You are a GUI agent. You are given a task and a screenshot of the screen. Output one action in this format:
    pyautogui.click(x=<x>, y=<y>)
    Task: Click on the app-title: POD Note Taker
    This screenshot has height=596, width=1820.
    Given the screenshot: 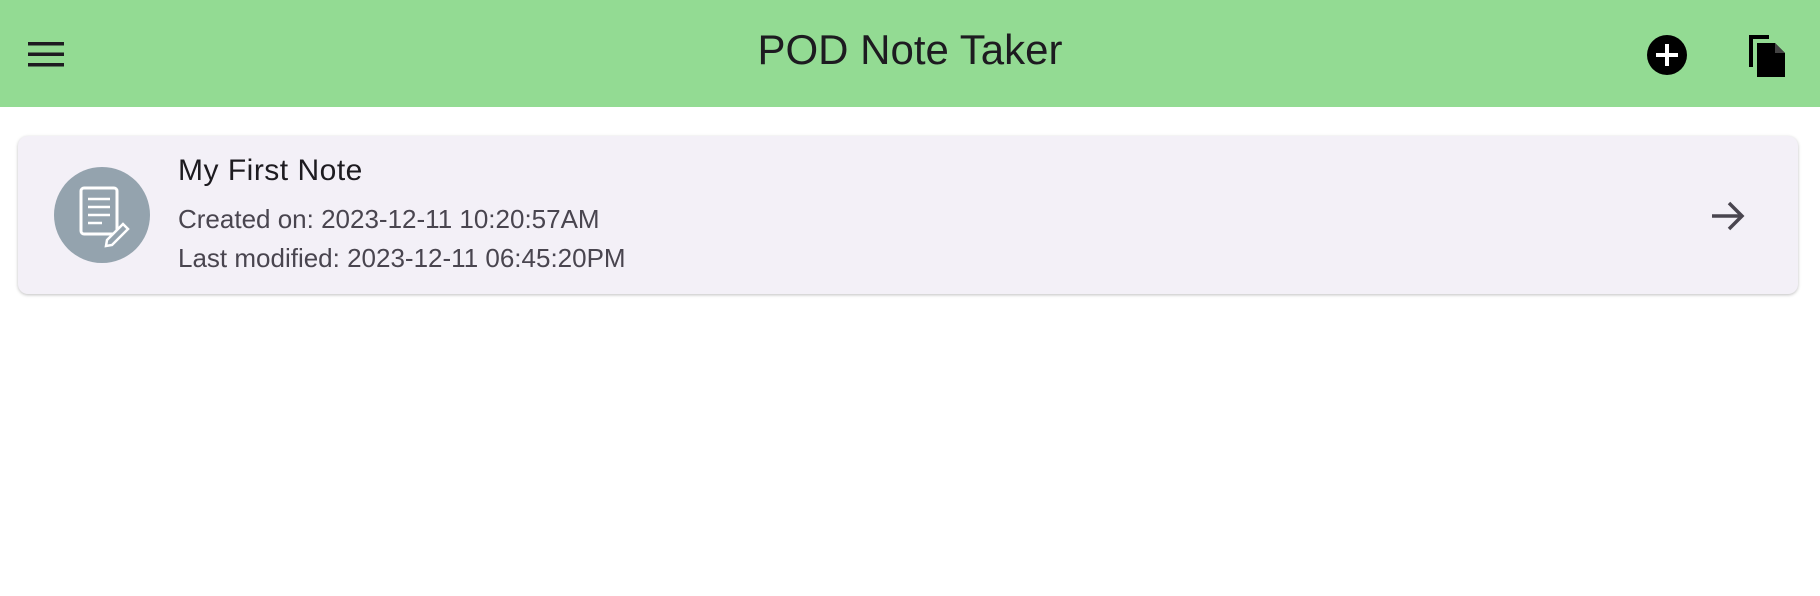 What is the action you would take?
    pyautogui.click(x=910, y=49)
    